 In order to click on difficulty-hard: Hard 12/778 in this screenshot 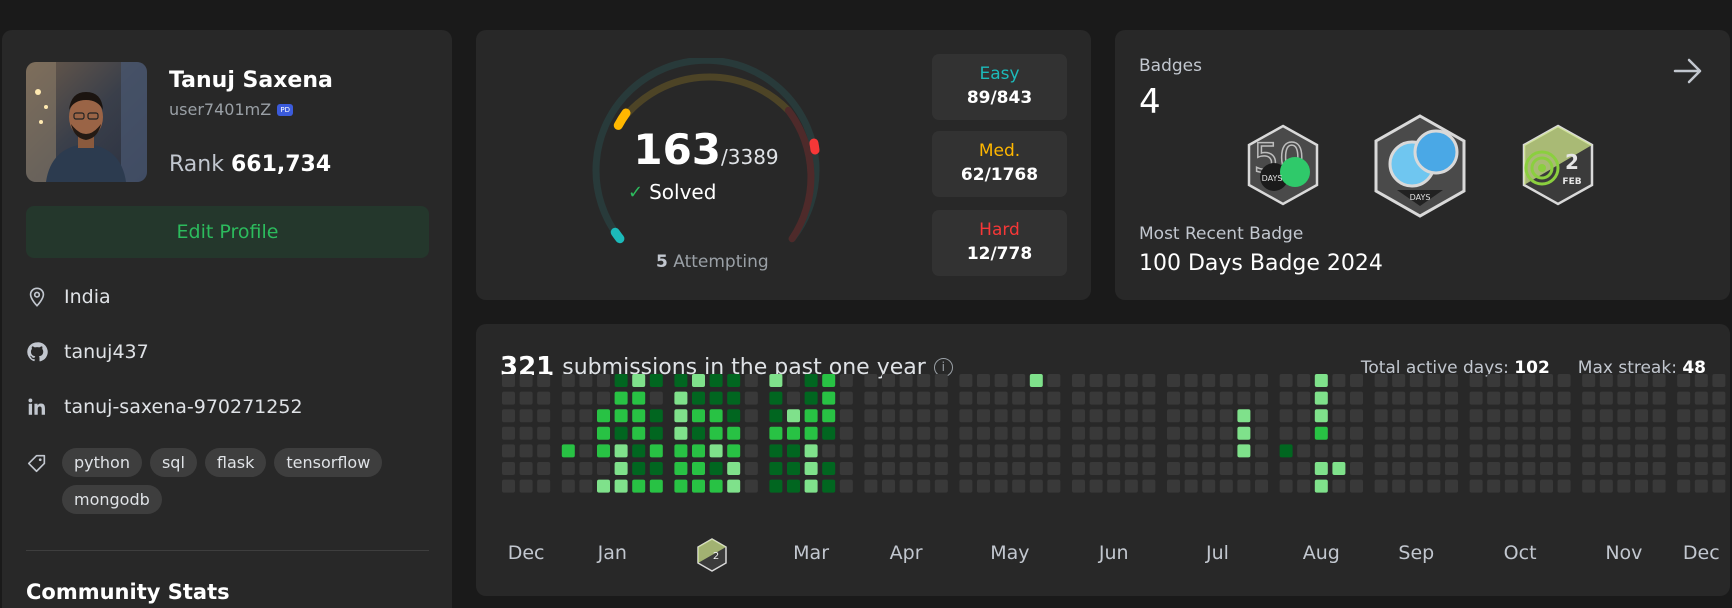, I will do `click(999, 243)`.